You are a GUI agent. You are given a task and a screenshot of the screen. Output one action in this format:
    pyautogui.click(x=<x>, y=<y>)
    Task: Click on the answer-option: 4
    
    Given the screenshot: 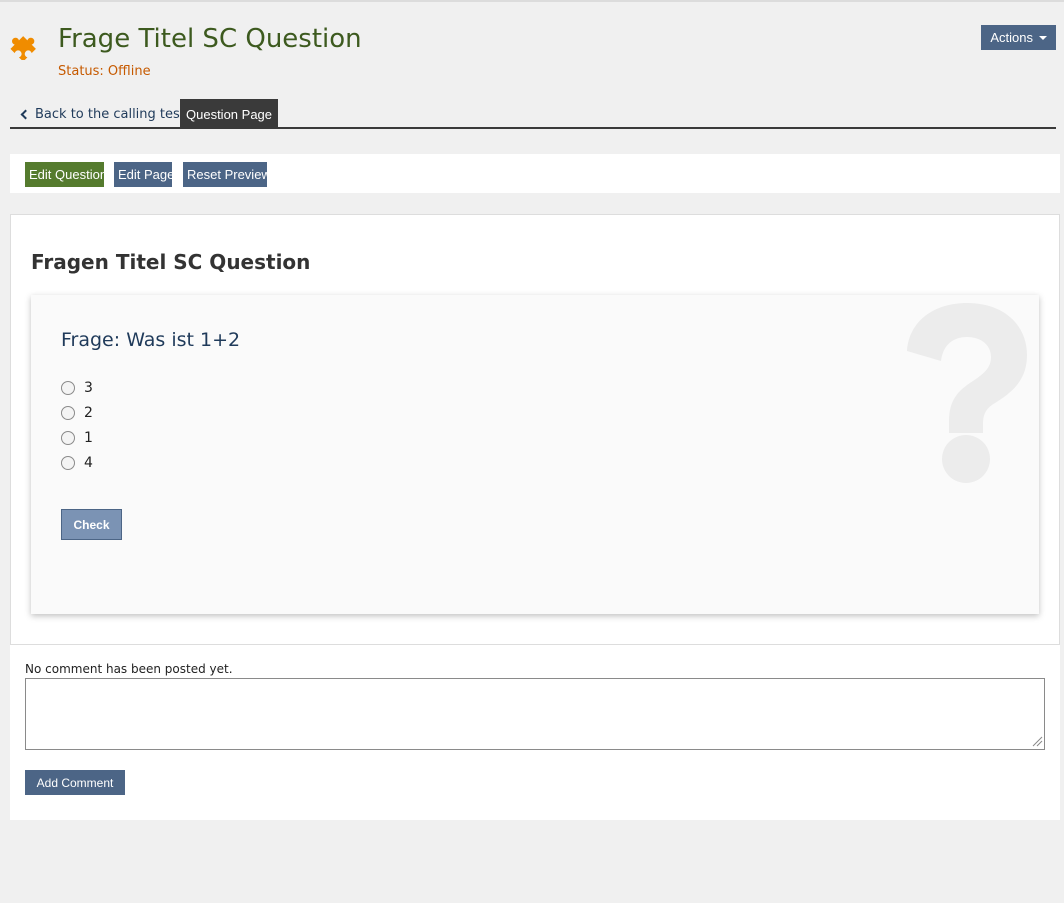 What is the action you would take?
    pyautogui.click(x=77, y=462)
    